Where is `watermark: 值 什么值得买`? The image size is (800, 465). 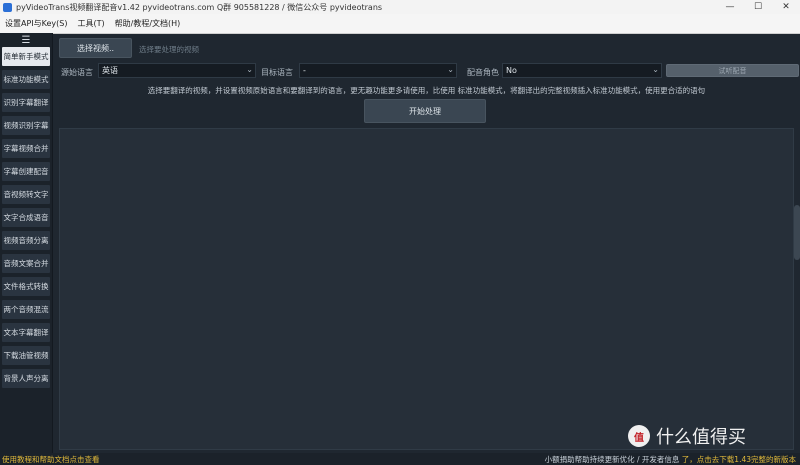 watermark: 值 什么值得买 is located at coordinates (687, 436).